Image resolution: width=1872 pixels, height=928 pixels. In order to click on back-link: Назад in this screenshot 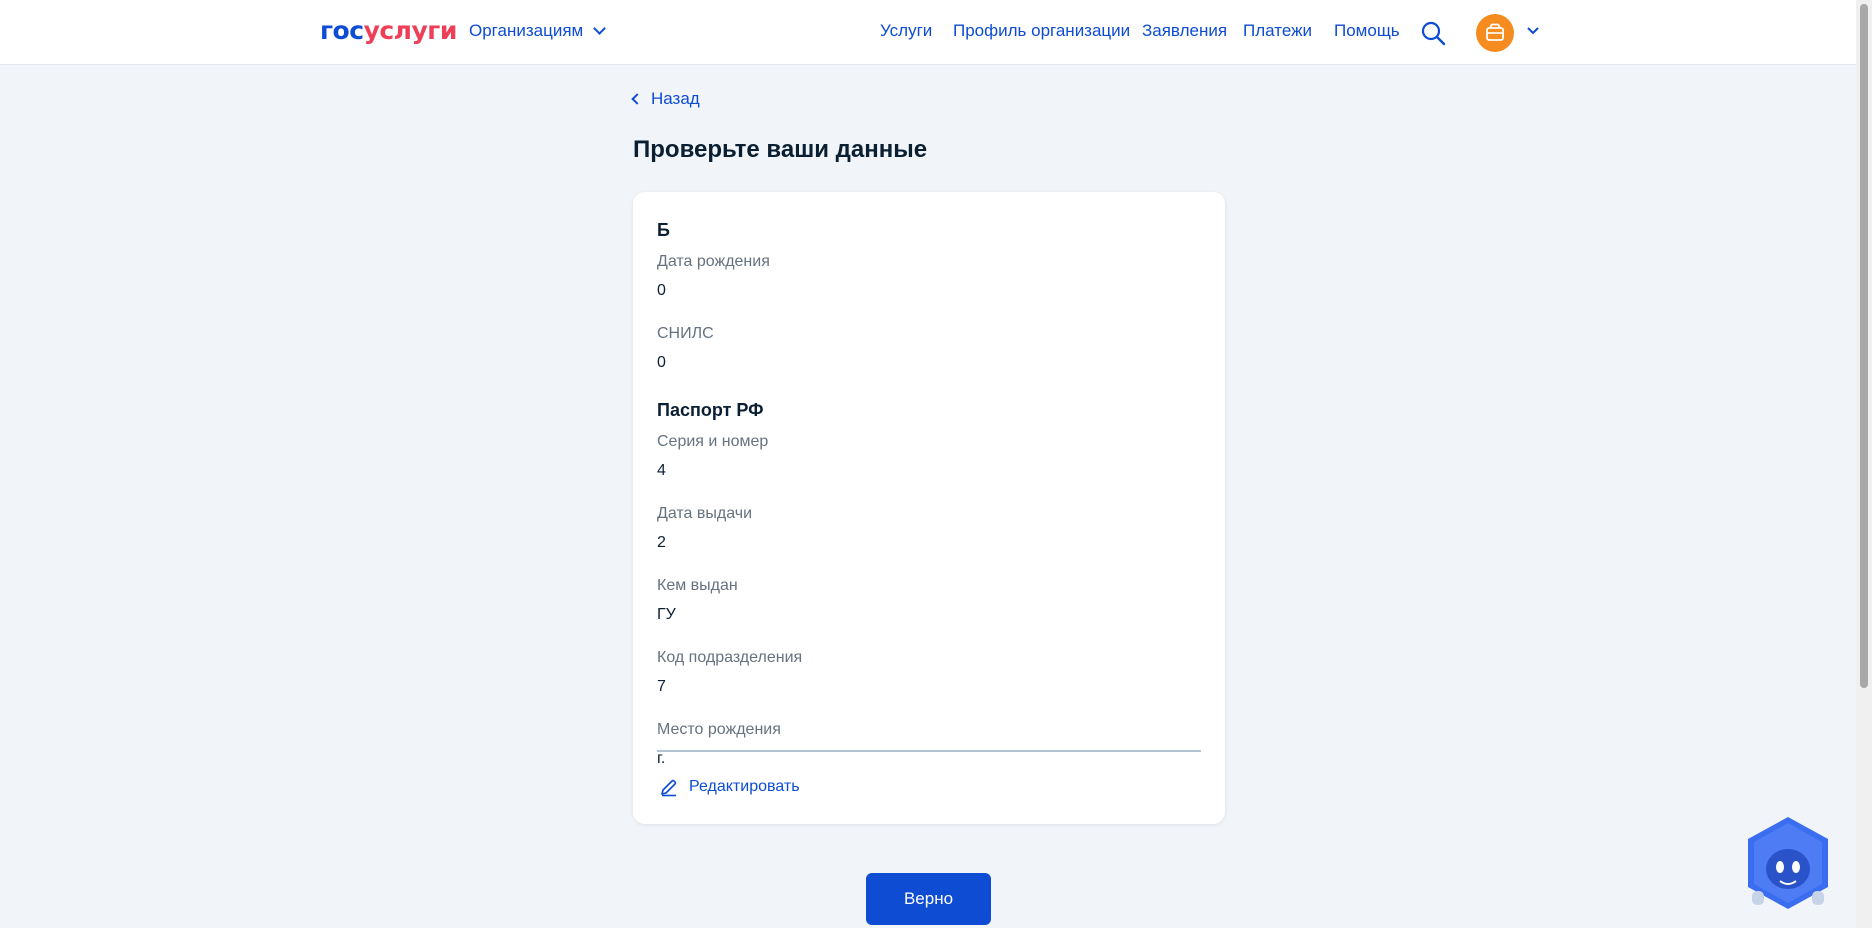, I will do `click(665, 99)`.